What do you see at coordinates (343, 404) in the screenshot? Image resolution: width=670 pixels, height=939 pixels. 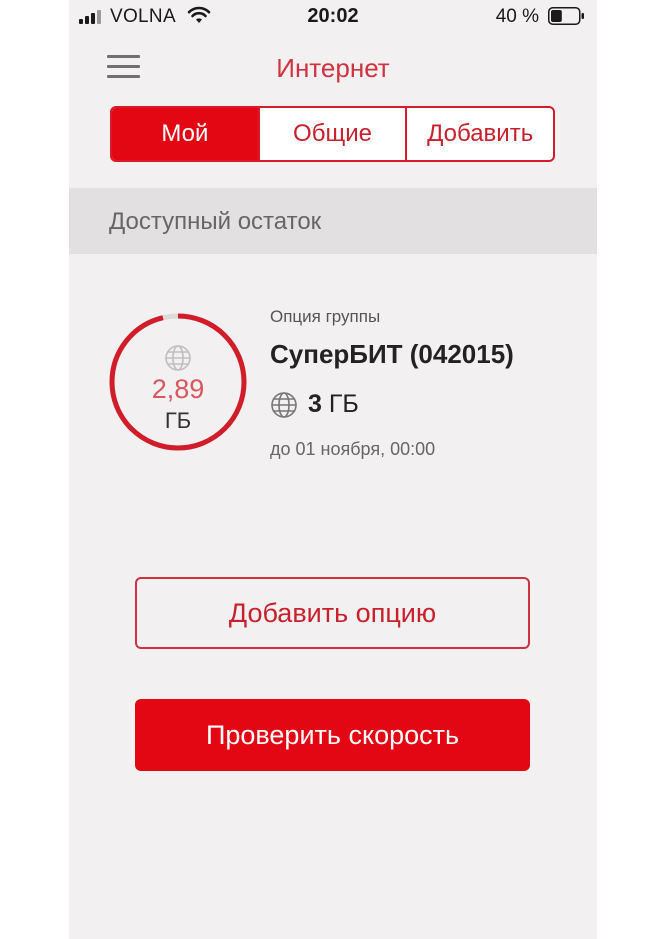 I see `option-volume-unit: ГБ` at bounding box center [343, 404].